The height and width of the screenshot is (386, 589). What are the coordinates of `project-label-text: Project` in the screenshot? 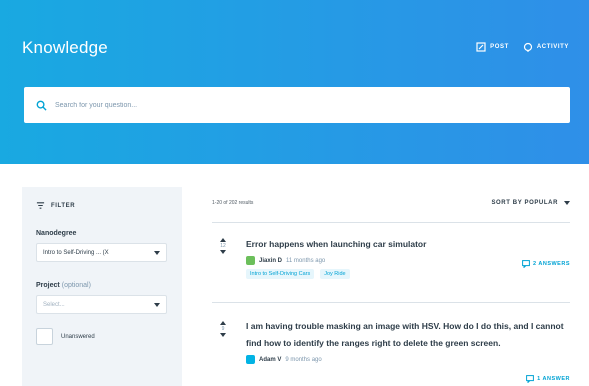 It's located at (48, 285).